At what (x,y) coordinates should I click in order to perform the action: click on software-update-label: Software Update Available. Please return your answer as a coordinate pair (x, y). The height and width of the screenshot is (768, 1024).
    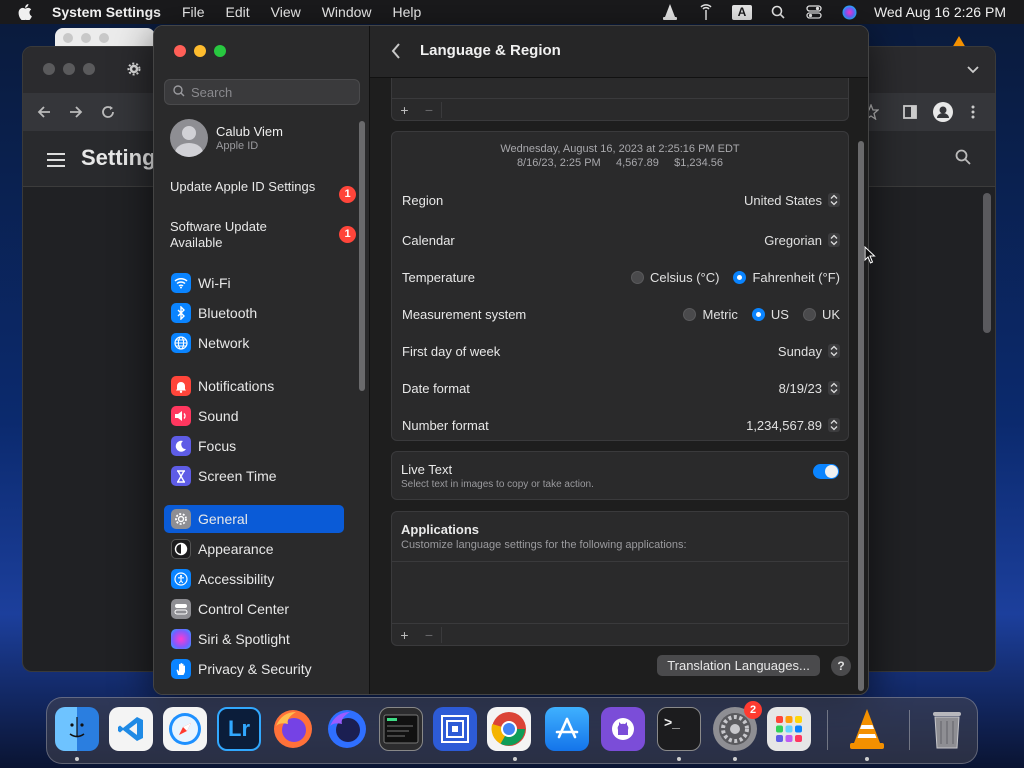
    Looking at the image, I should click on (218, 234).